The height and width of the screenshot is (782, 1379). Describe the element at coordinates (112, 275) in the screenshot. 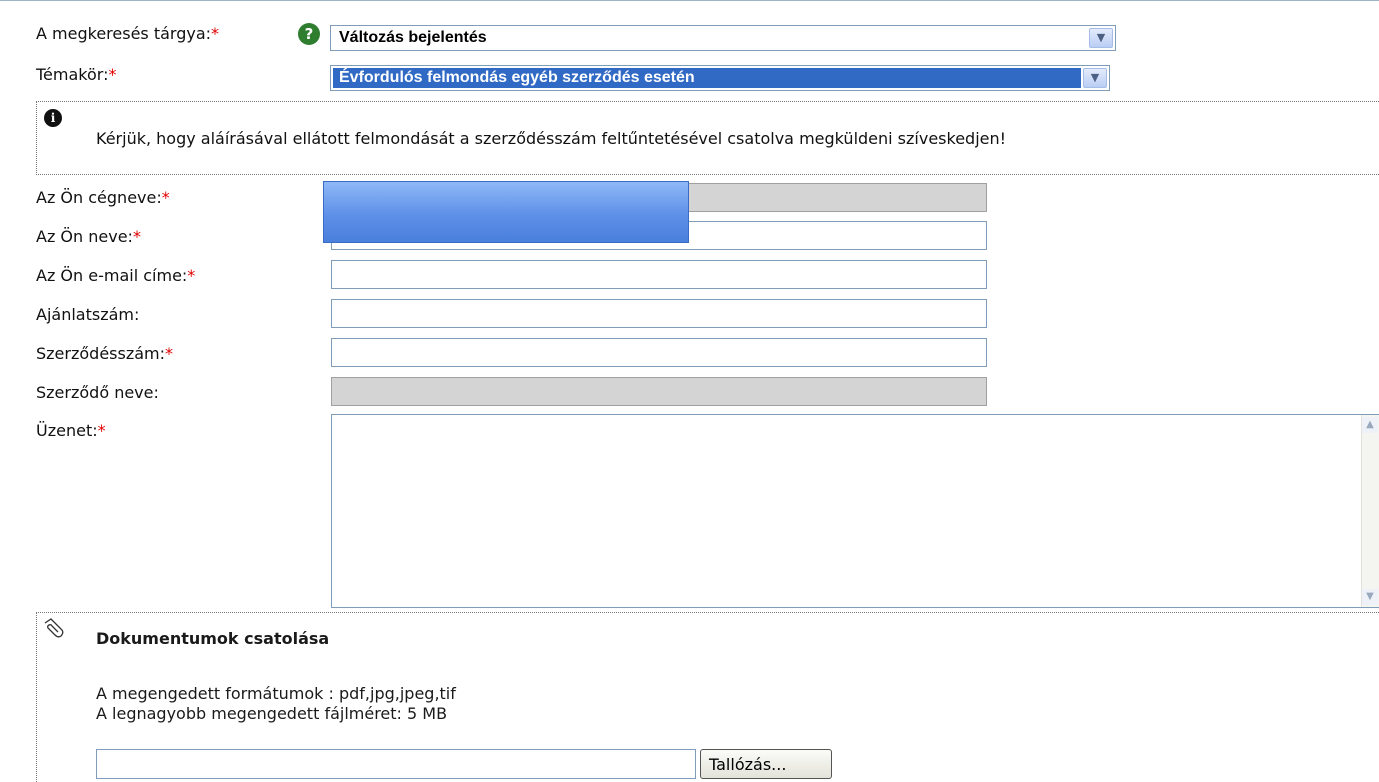

I see `email-label-text: Az Ön e-mail címe:` at that location.